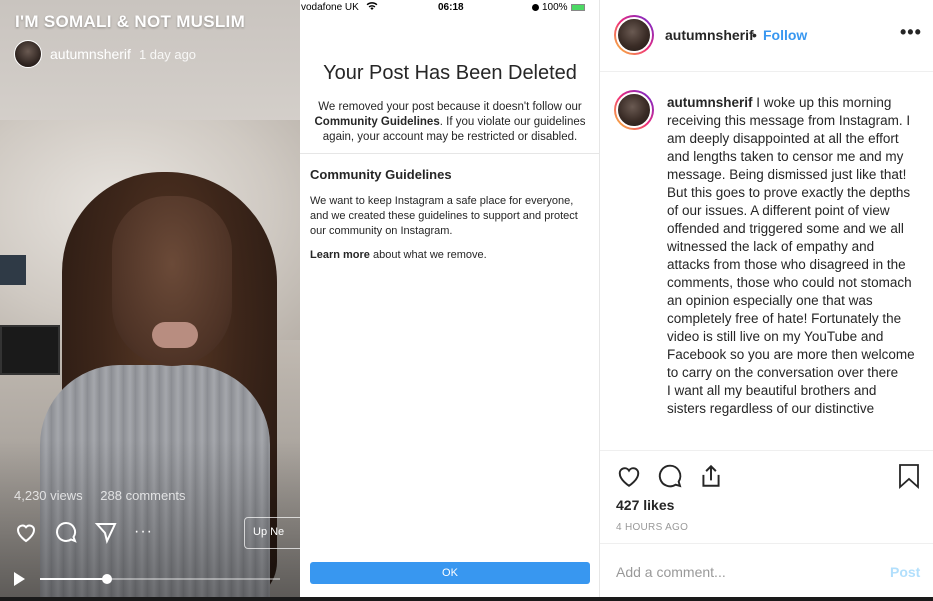 This screenshot has width=933, height=601. What do you see at coordinates (19, 579) in the screenshot?
I see `play-icon` at bounding box center [19, 579].